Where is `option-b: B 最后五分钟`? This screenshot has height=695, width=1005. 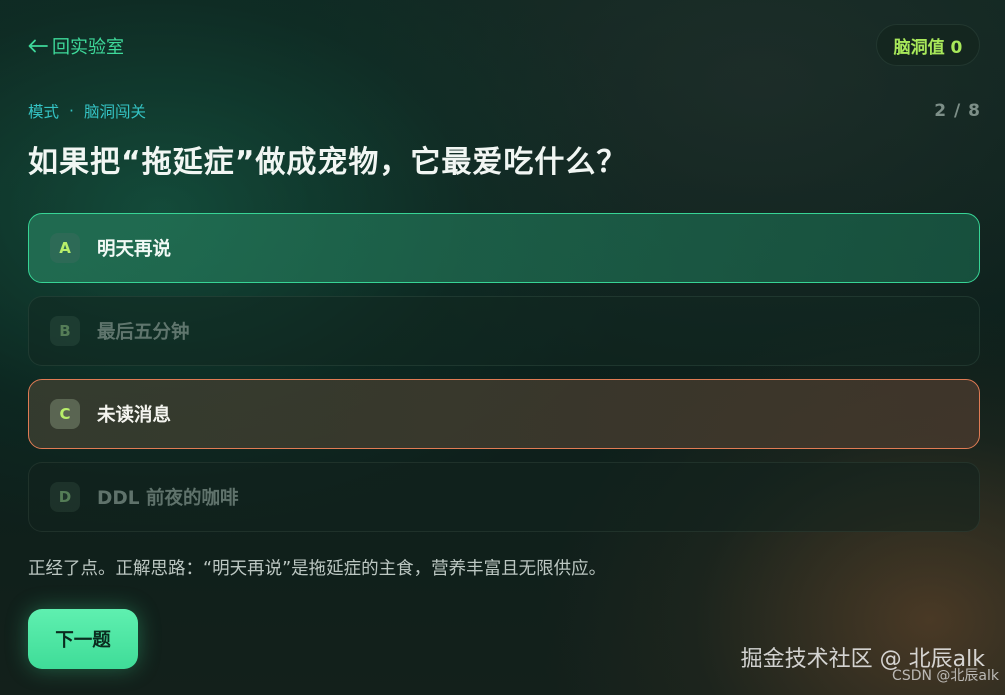
option-b: B 最后五分钟 is located at coordinates (504, 331).